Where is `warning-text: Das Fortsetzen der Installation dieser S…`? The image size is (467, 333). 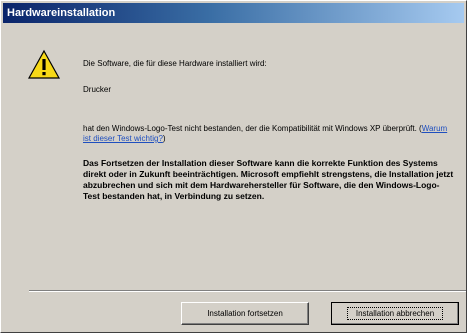 warning-text: Das Fortsetzen der Installation dieser S… is located at coordinates (268, 179).